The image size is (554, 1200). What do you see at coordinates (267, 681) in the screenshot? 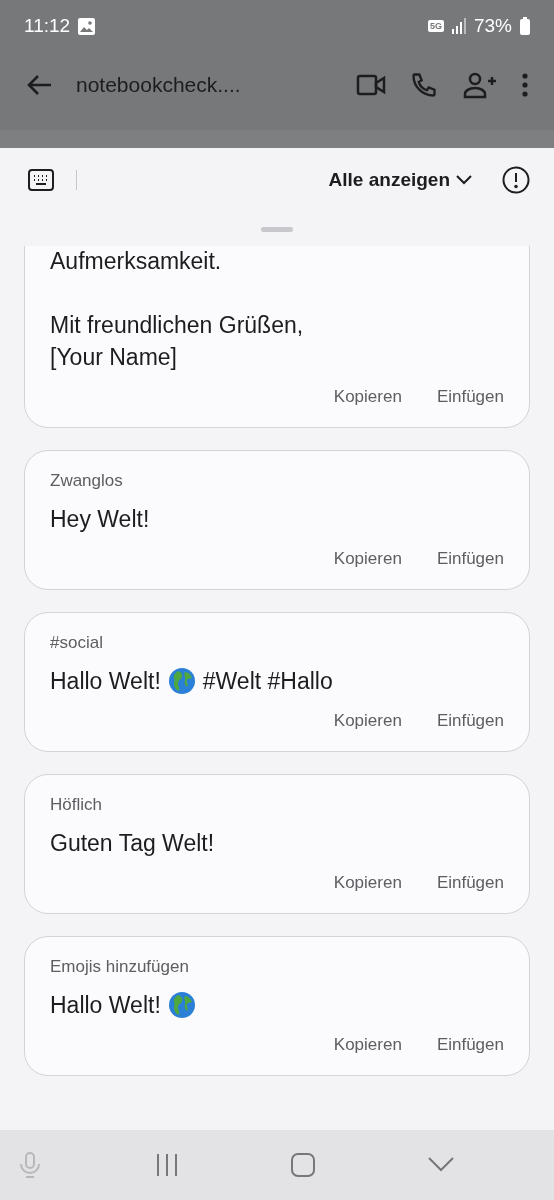
I see `suggestion-text: #Welt #Hallo` at bounding box center [267, 681].